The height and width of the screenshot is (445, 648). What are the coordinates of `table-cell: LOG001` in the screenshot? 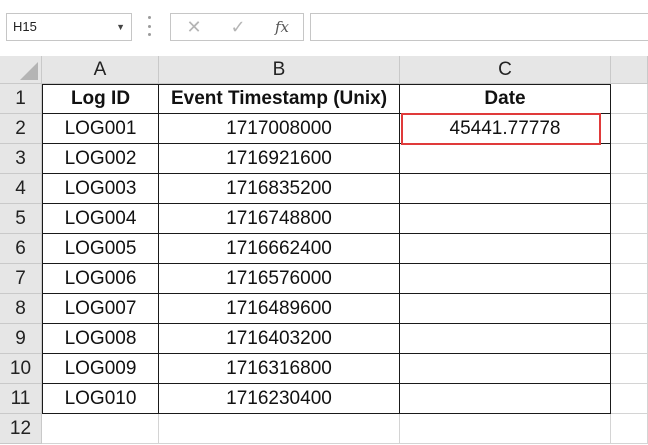 It's located at (100, 129).